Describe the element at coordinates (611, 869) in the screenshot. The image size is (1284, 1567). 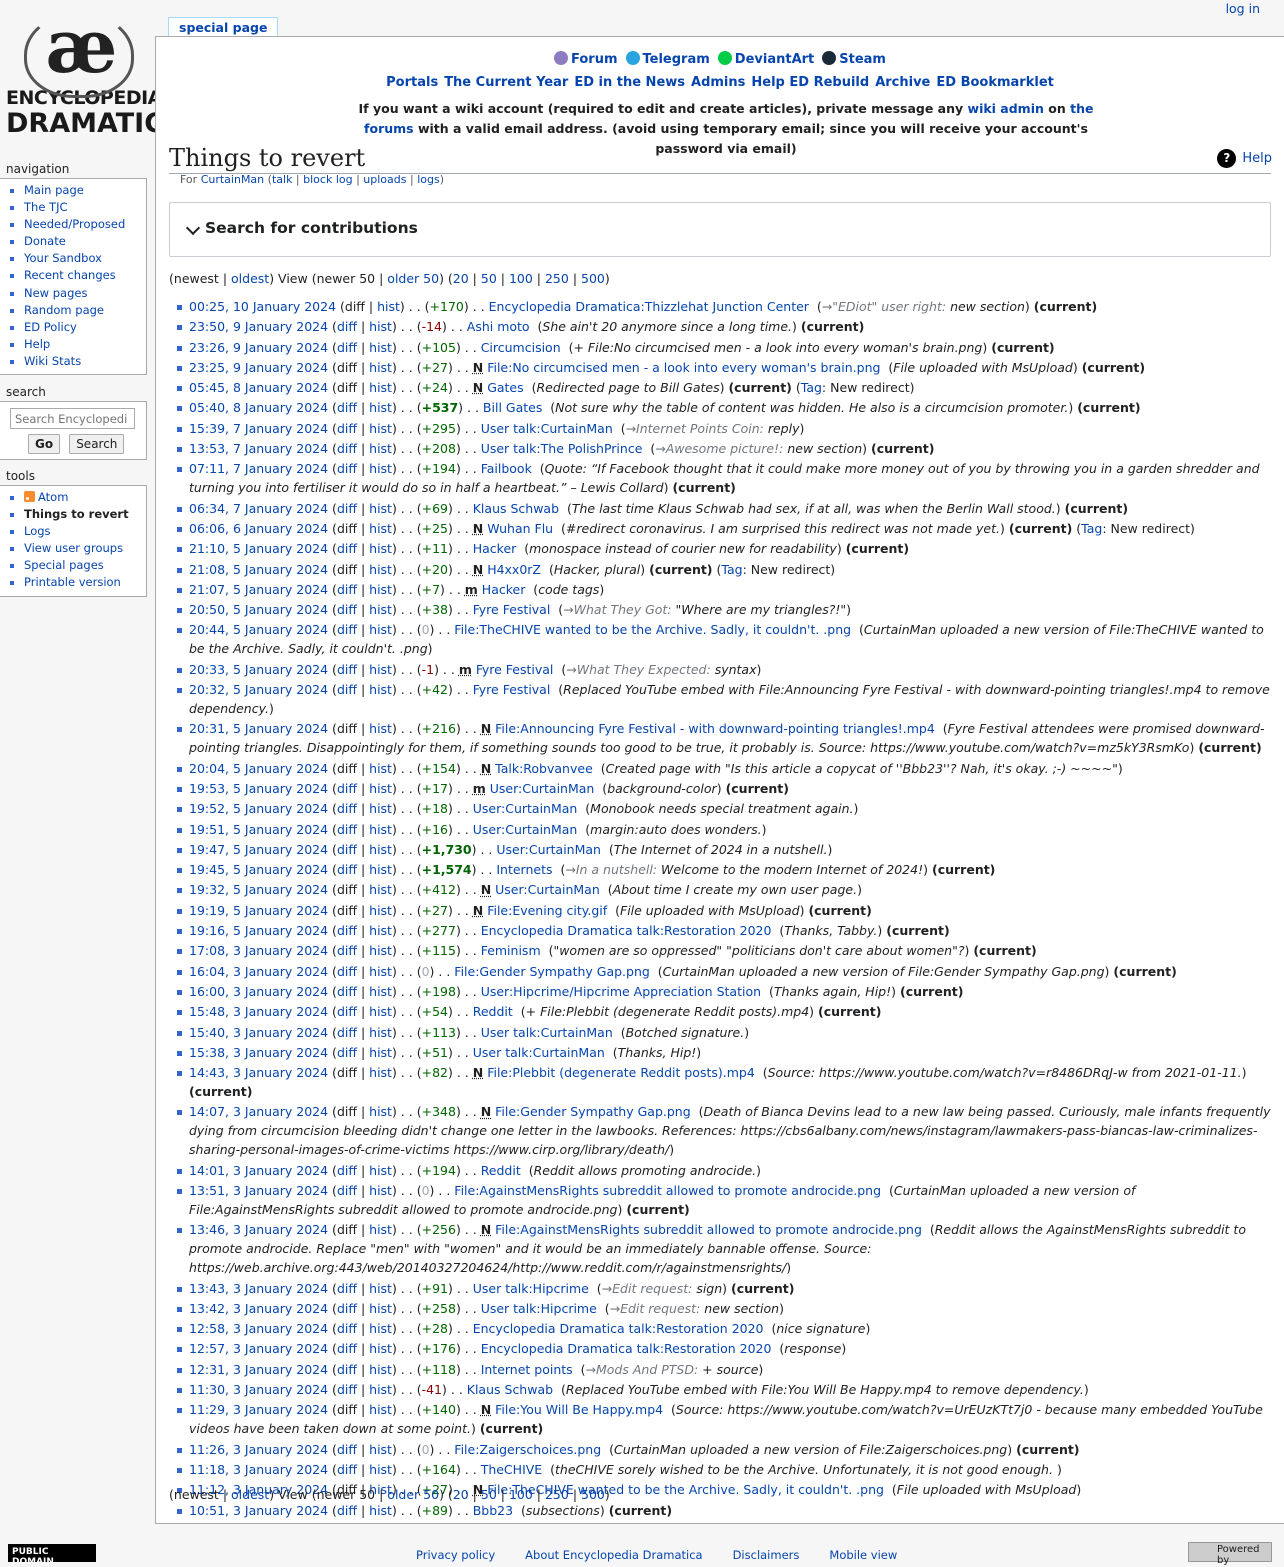
I see `section-link: →In a nutshell:` at that location.